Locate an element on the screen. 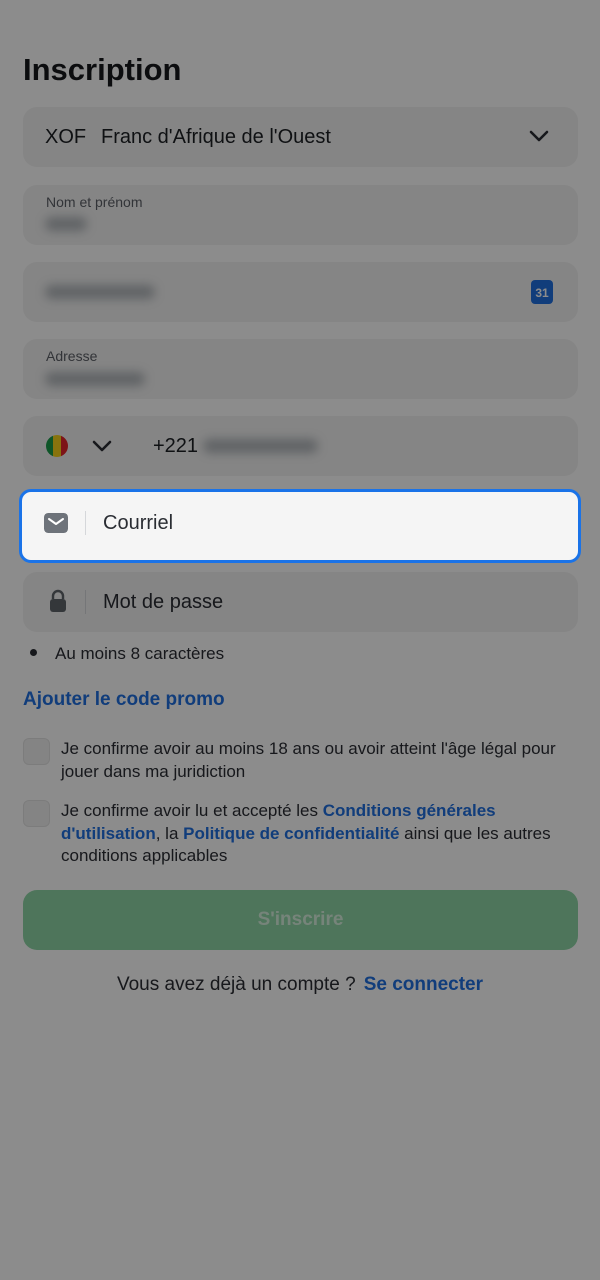 The height and width of the screenshot is (1280, 600). chevron-down-icon is located at coordinates (539, 136).